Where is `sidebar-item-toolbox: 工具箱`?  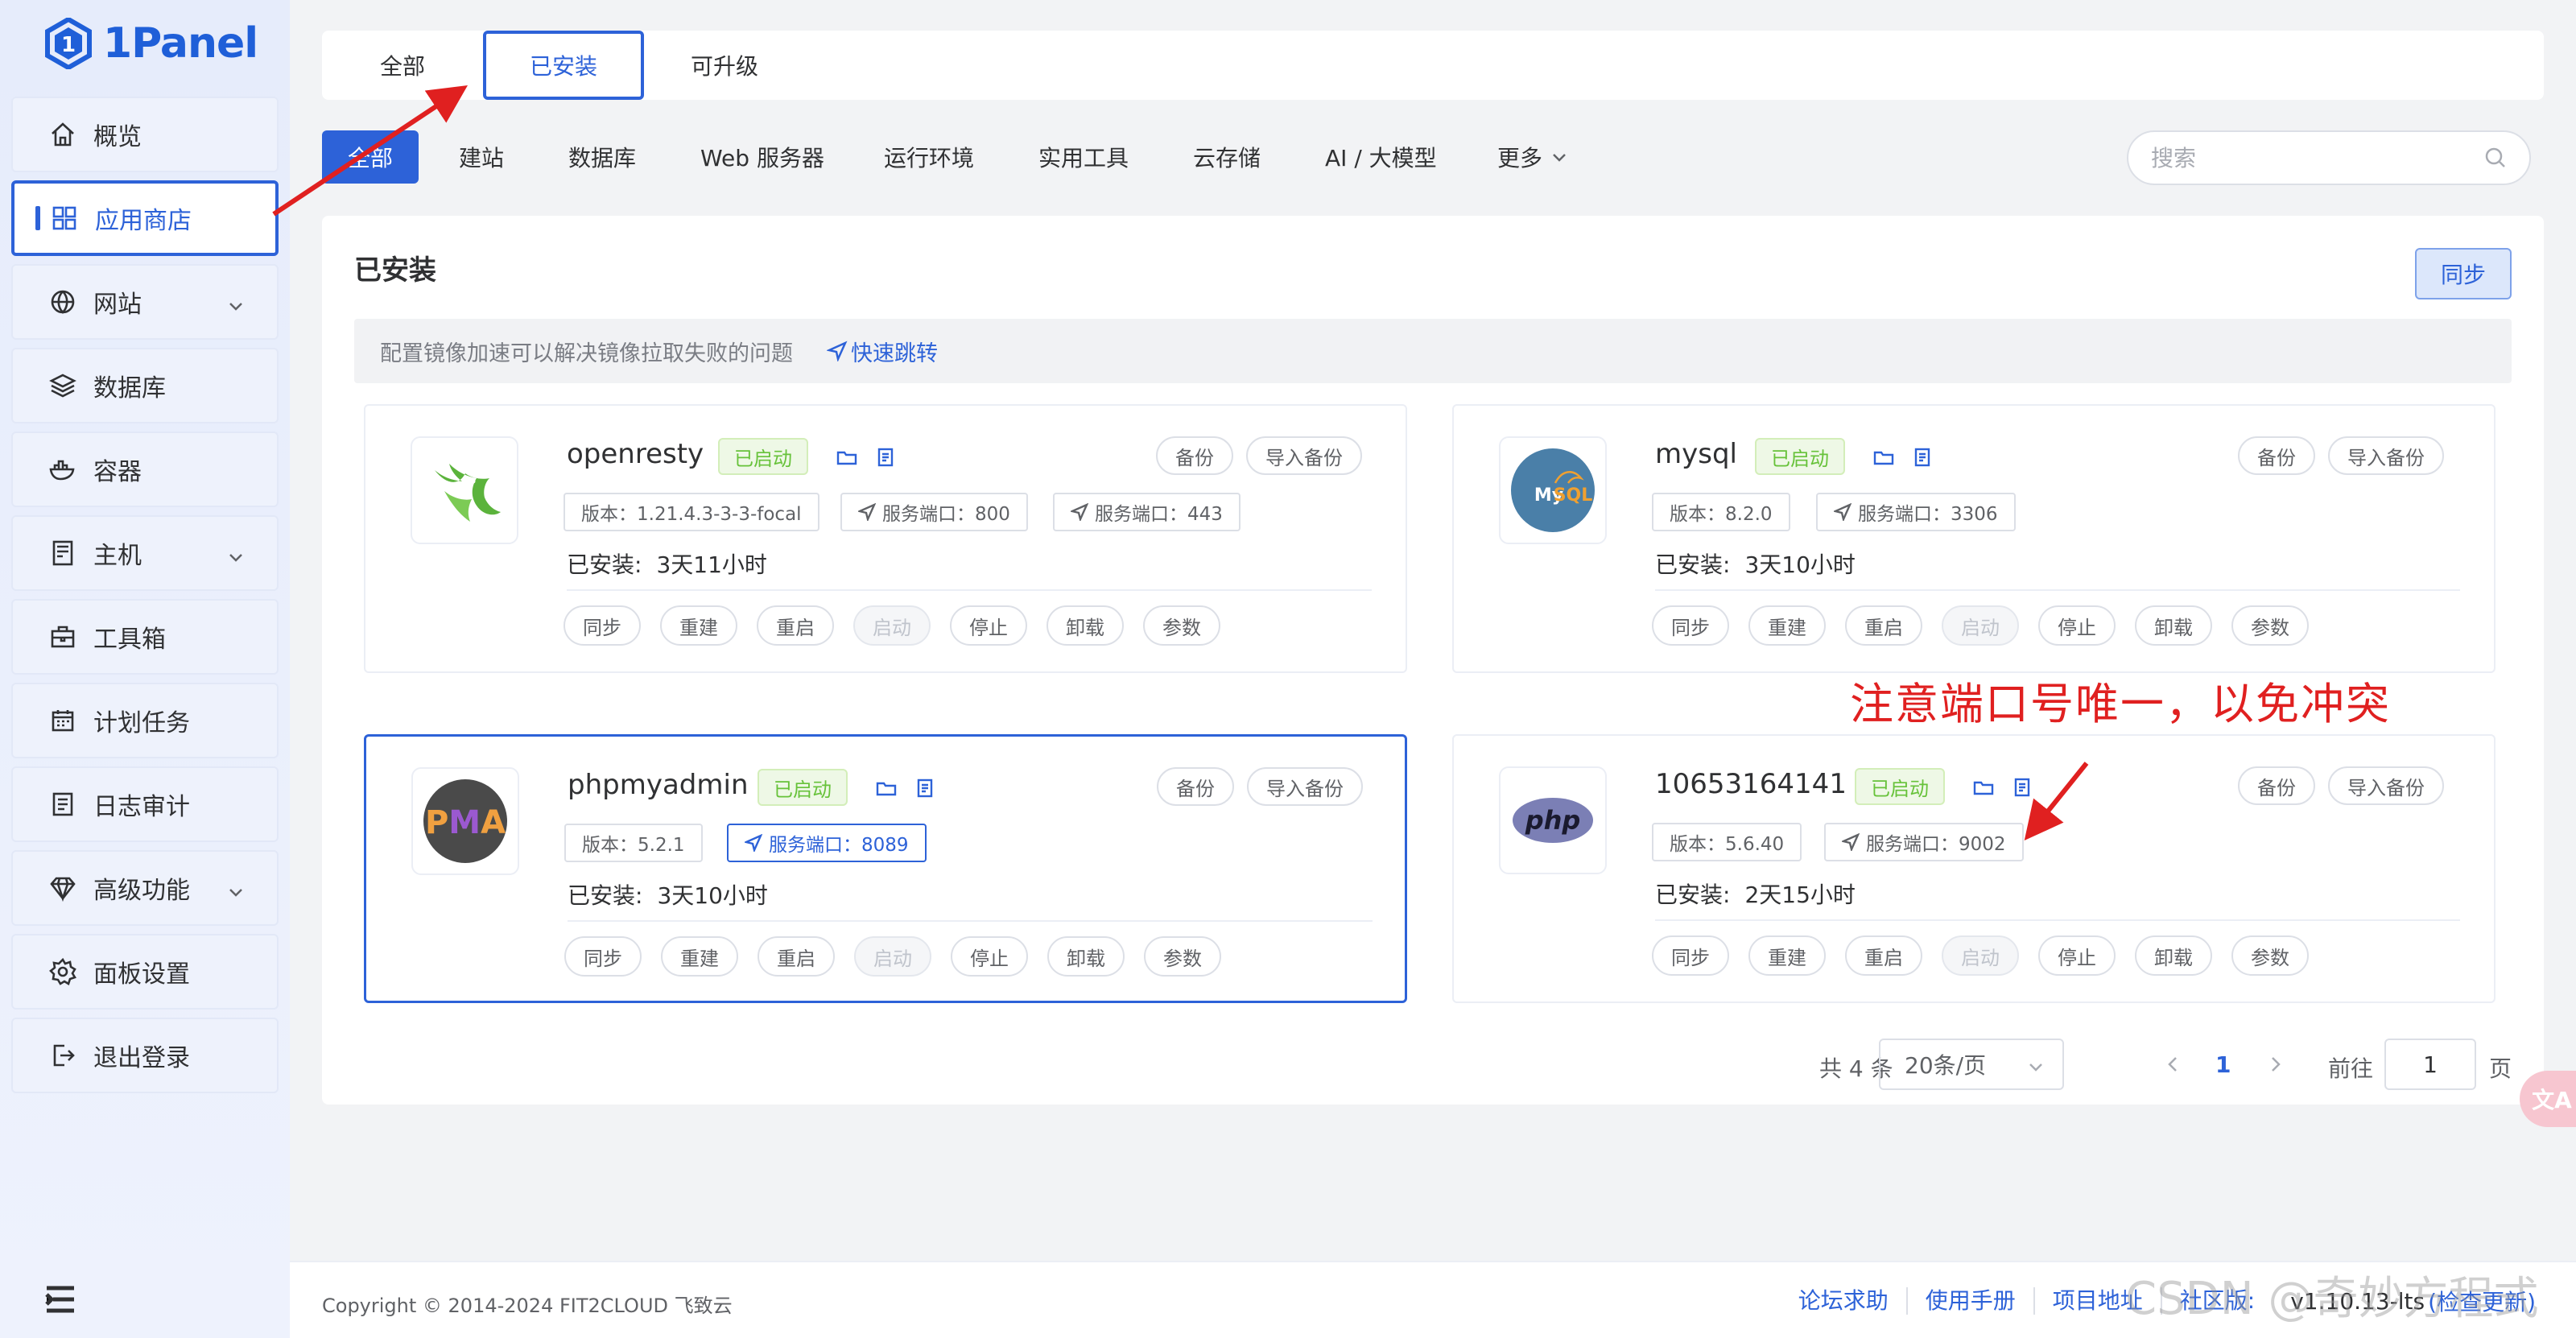
sidebar-item-toolbox: 工具箱 is located at coordinates (145, 637).